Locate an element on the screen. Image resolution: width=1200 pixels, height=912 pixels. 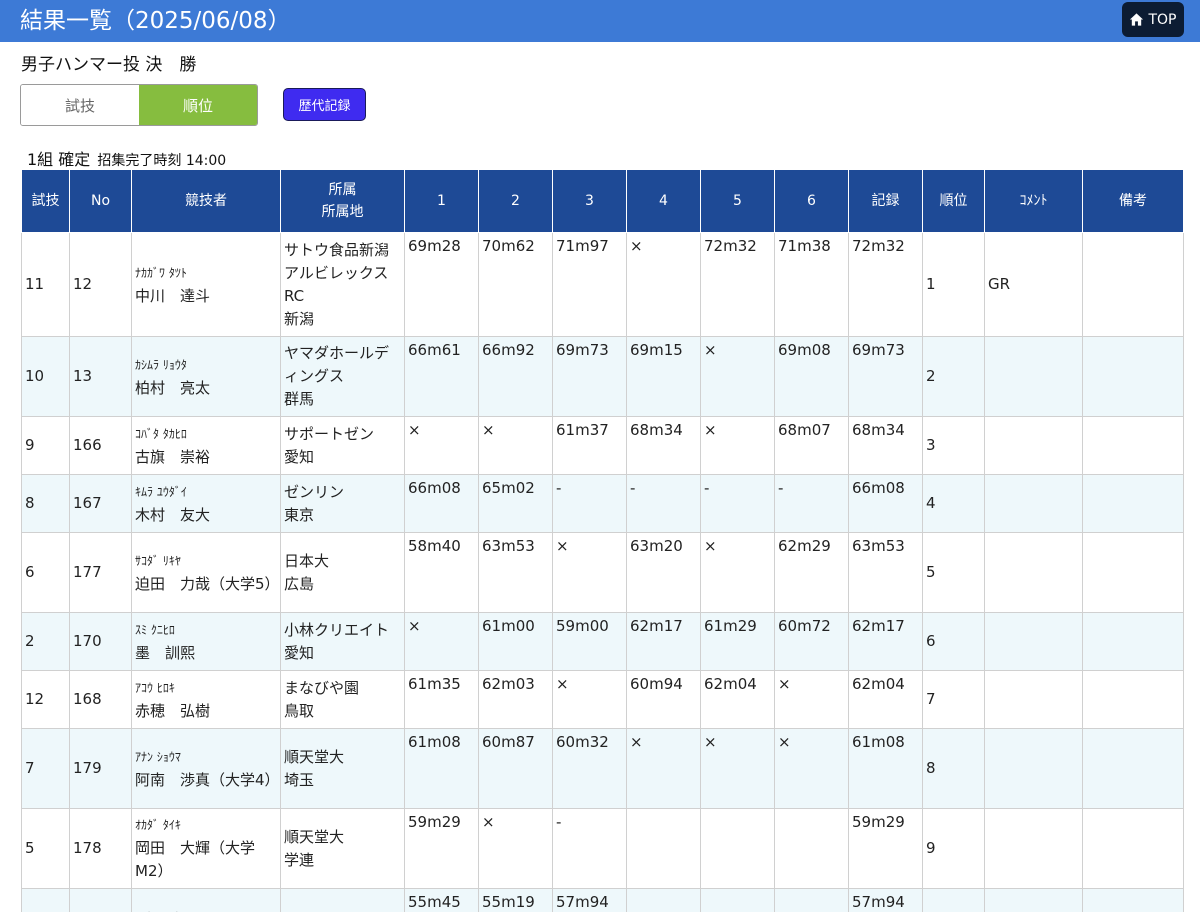
attempt-3-cell: 61m37 is located at coordinates (589, 445).